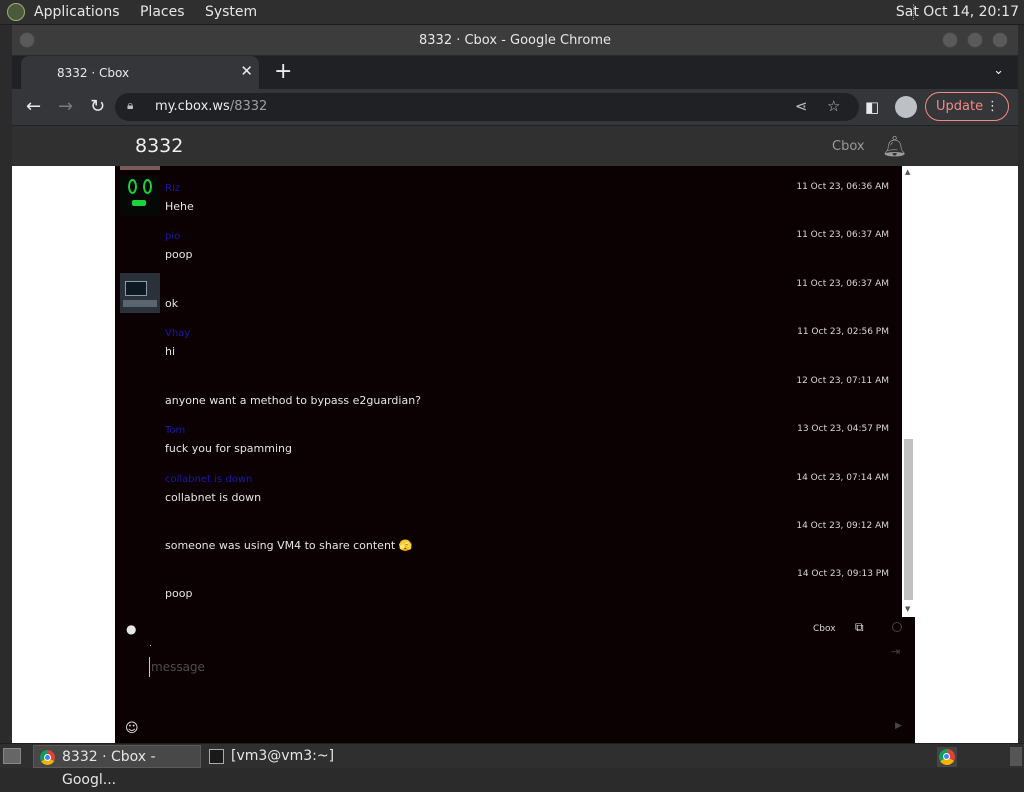  What do you see at coordinates (842, 381) in the screenshot?
I see `message-time: 12 Oct 23, 07:11 AM` at bounding box center [842, 381].